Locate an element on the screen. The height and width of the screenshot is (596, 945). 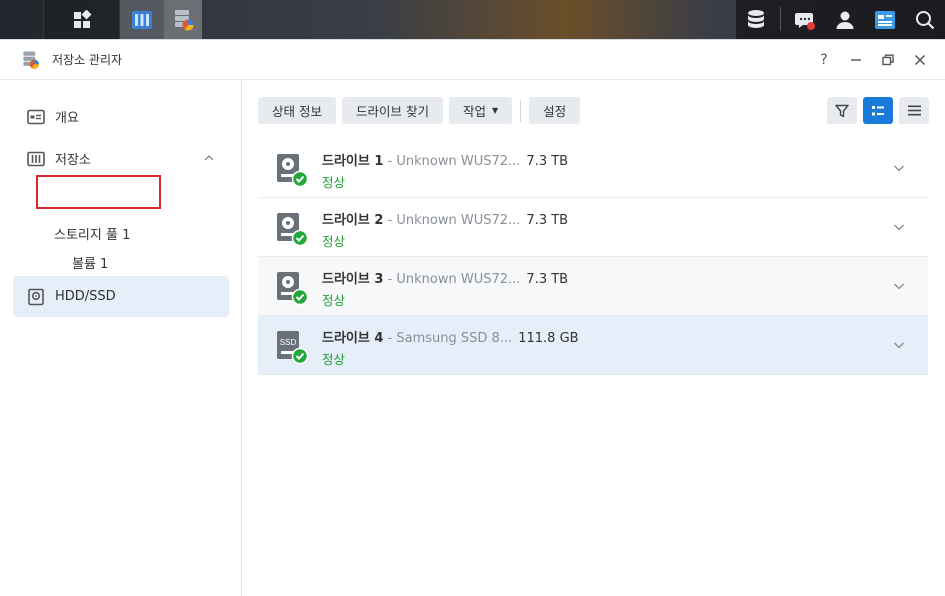
storage-icon is located at coordinates (36, 158).